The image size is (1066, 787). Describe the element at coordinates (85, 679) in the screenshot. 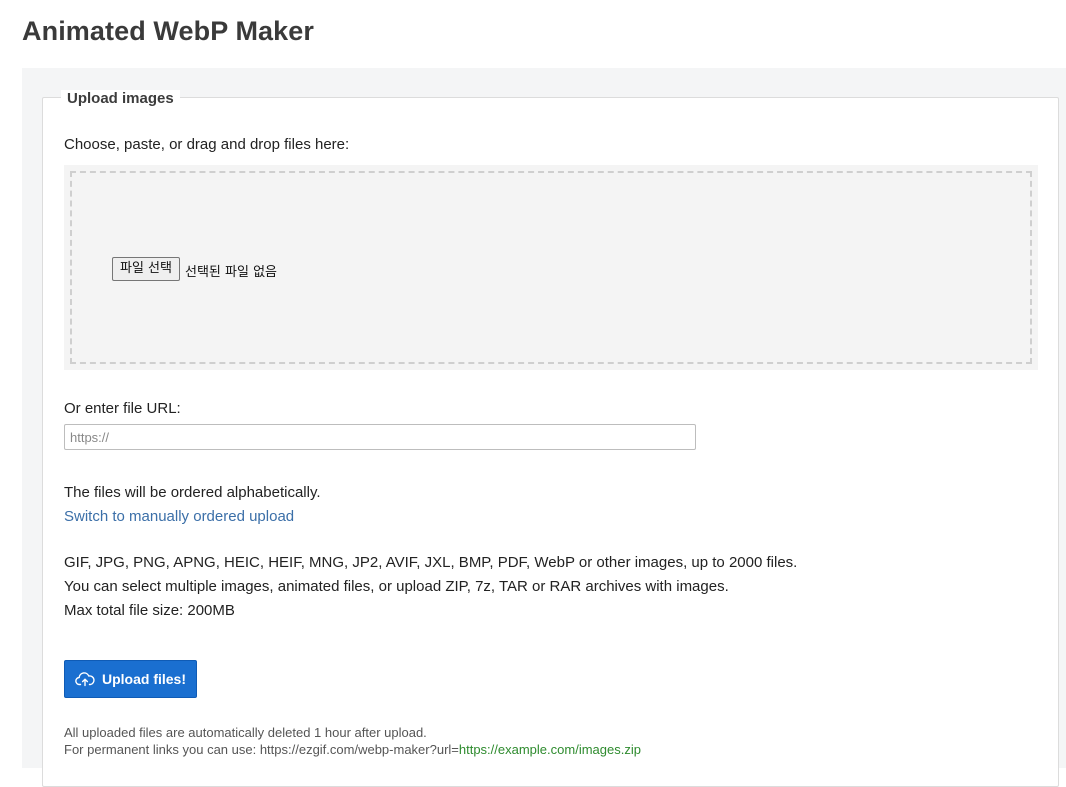

I see `cloud-upload-icon` at that location.